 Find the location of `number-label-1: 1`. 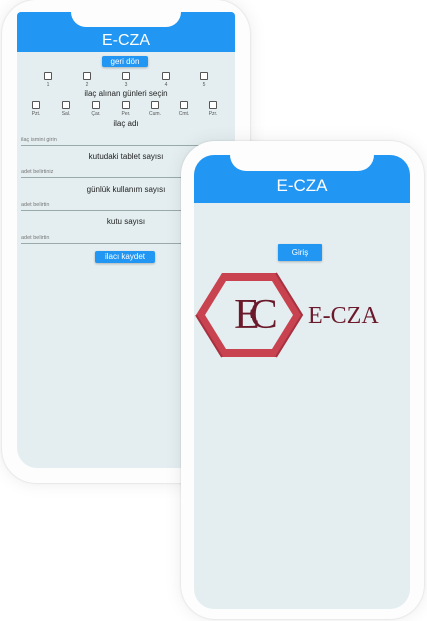

number-label-1: 1 is located at coordinates (48, 85).